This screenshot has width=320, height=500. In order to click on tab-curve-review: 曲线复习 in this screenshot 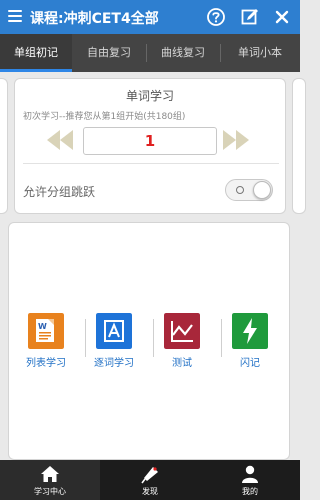, I will do `click(183, 53)`.